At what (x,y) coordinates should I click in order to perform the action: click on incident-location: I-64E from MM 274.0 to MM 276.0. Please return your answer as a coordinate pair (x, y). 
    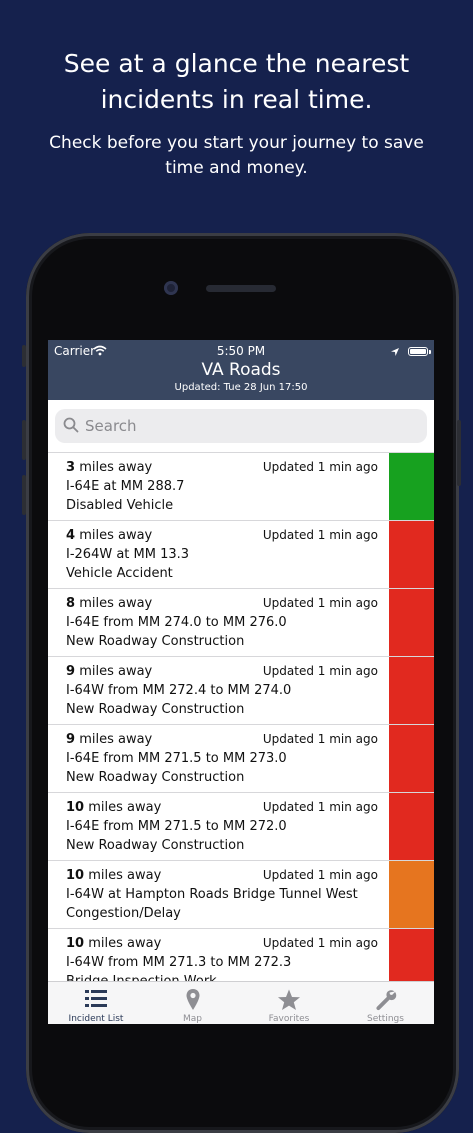
    Looking at the image, I should click on (176, 622).